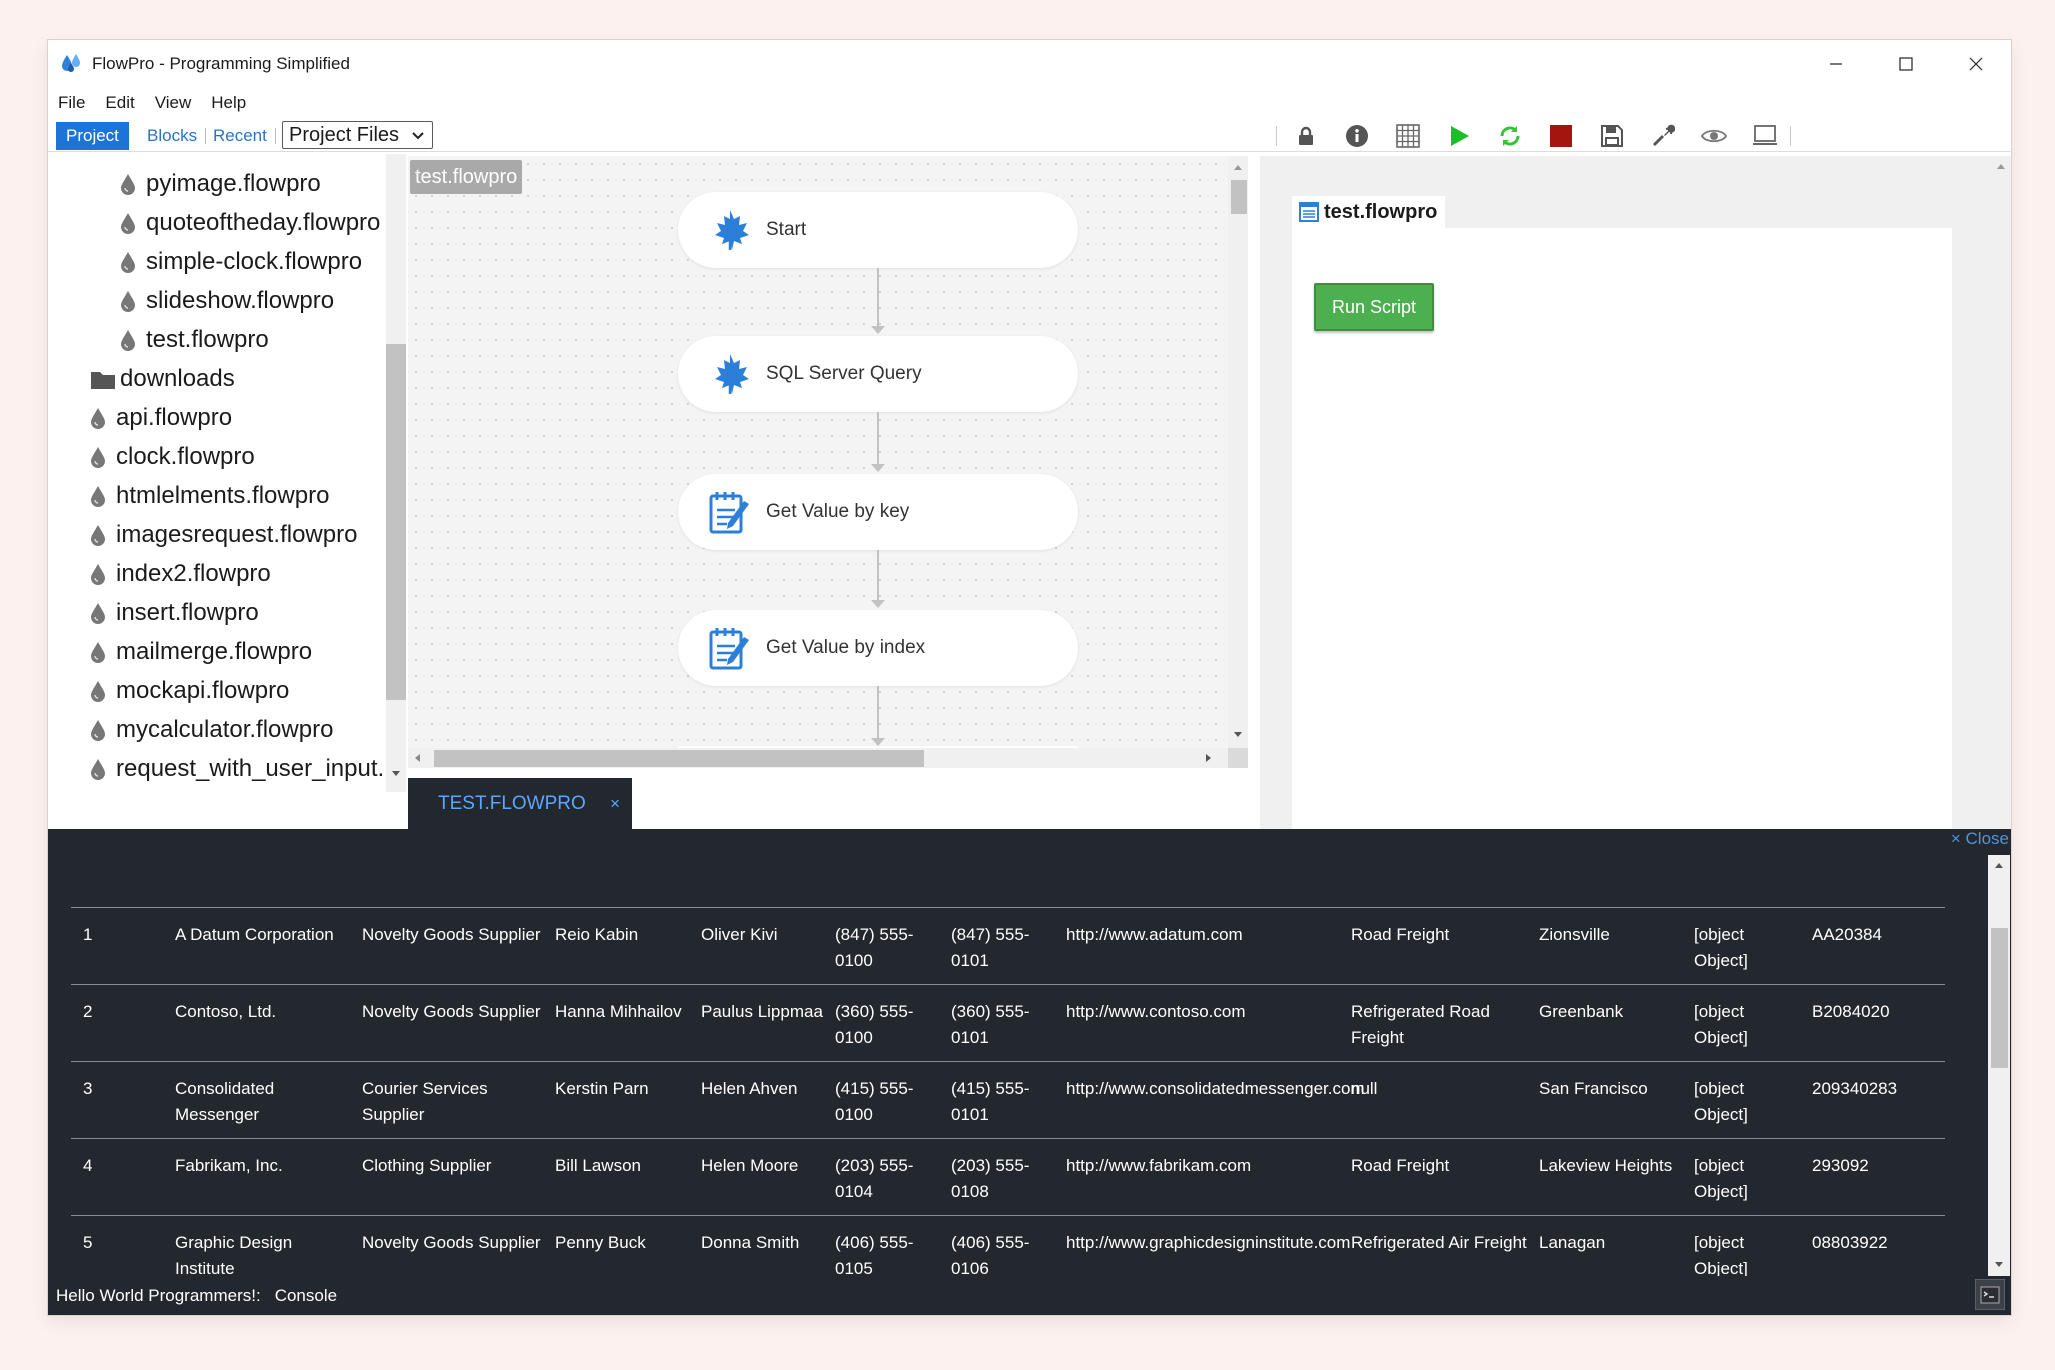 The width and height of the screenshot is (2055, 1370). What do you see at coordinates (357, 135) in the screenshot?
I see `project-files-select: Project Files` at bounding box center [357, 135].